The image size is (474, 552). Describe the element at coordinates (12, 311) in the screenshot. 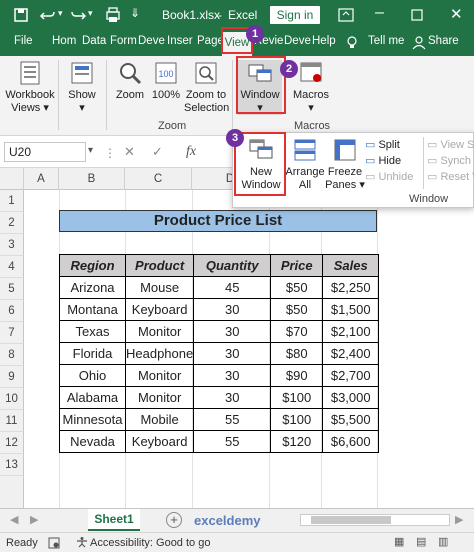

I see `row-header-6: 6` at that location.